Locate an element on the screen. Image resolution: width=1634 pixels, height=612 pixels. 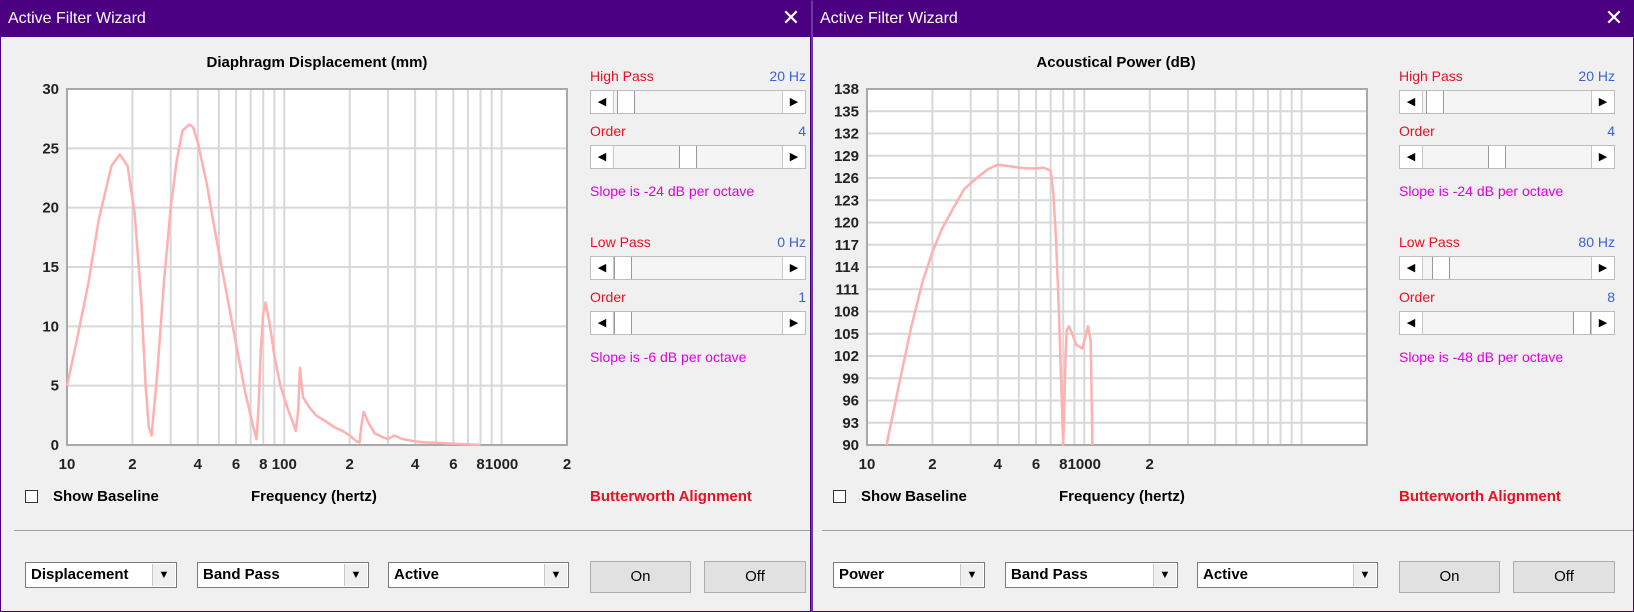
y-tick-label: 129 is located at coordinates (846, 156).